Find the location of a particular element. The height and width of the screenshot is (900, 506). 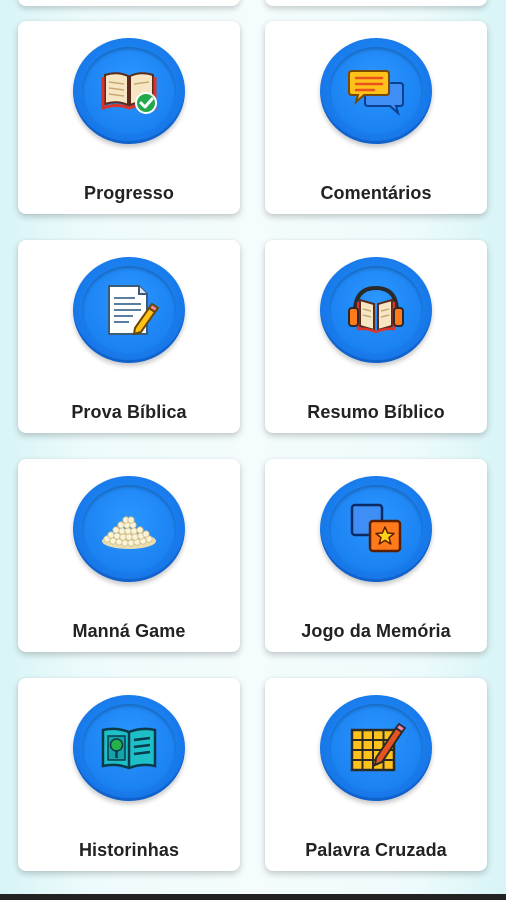

menu-card-label: Jogo da Memória is located at coordinates (376, 631).